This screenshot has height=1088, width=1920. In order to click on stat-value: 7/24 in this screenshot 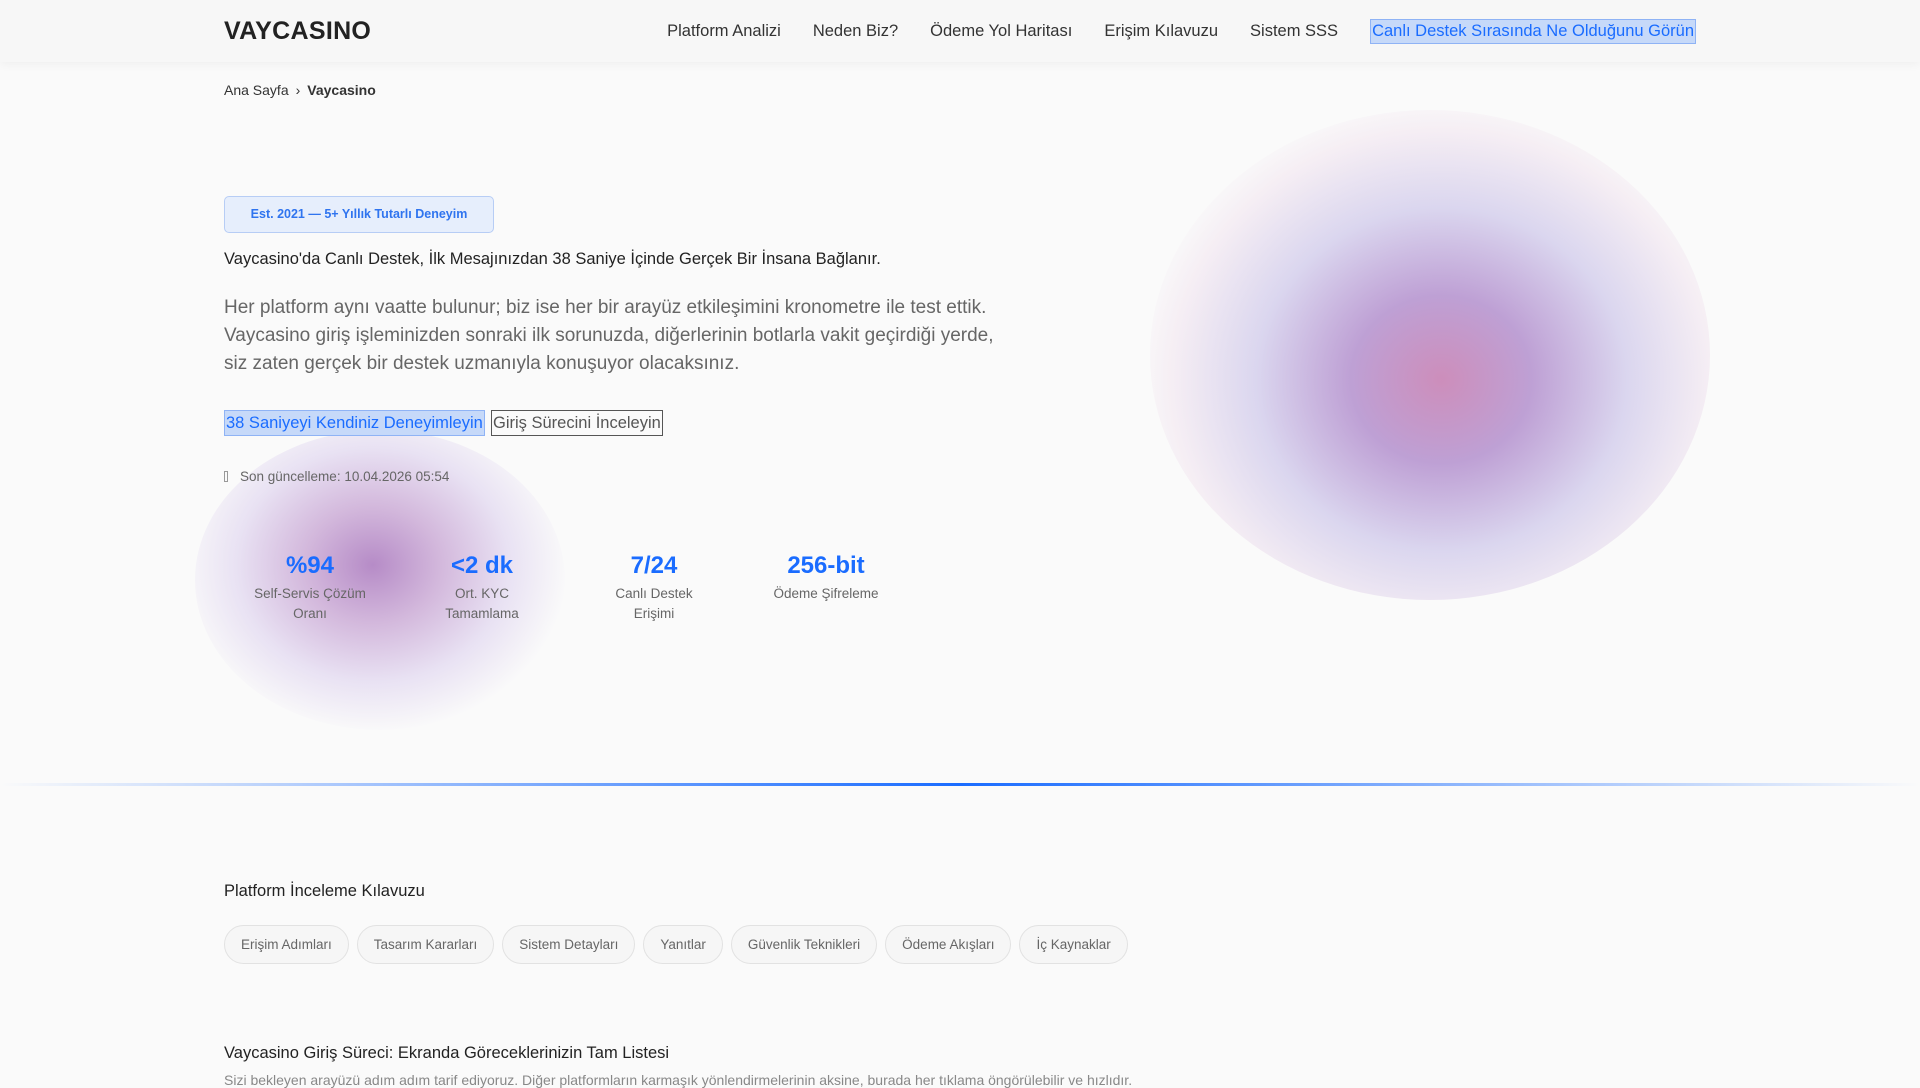, I will do `click(654, 565)`.